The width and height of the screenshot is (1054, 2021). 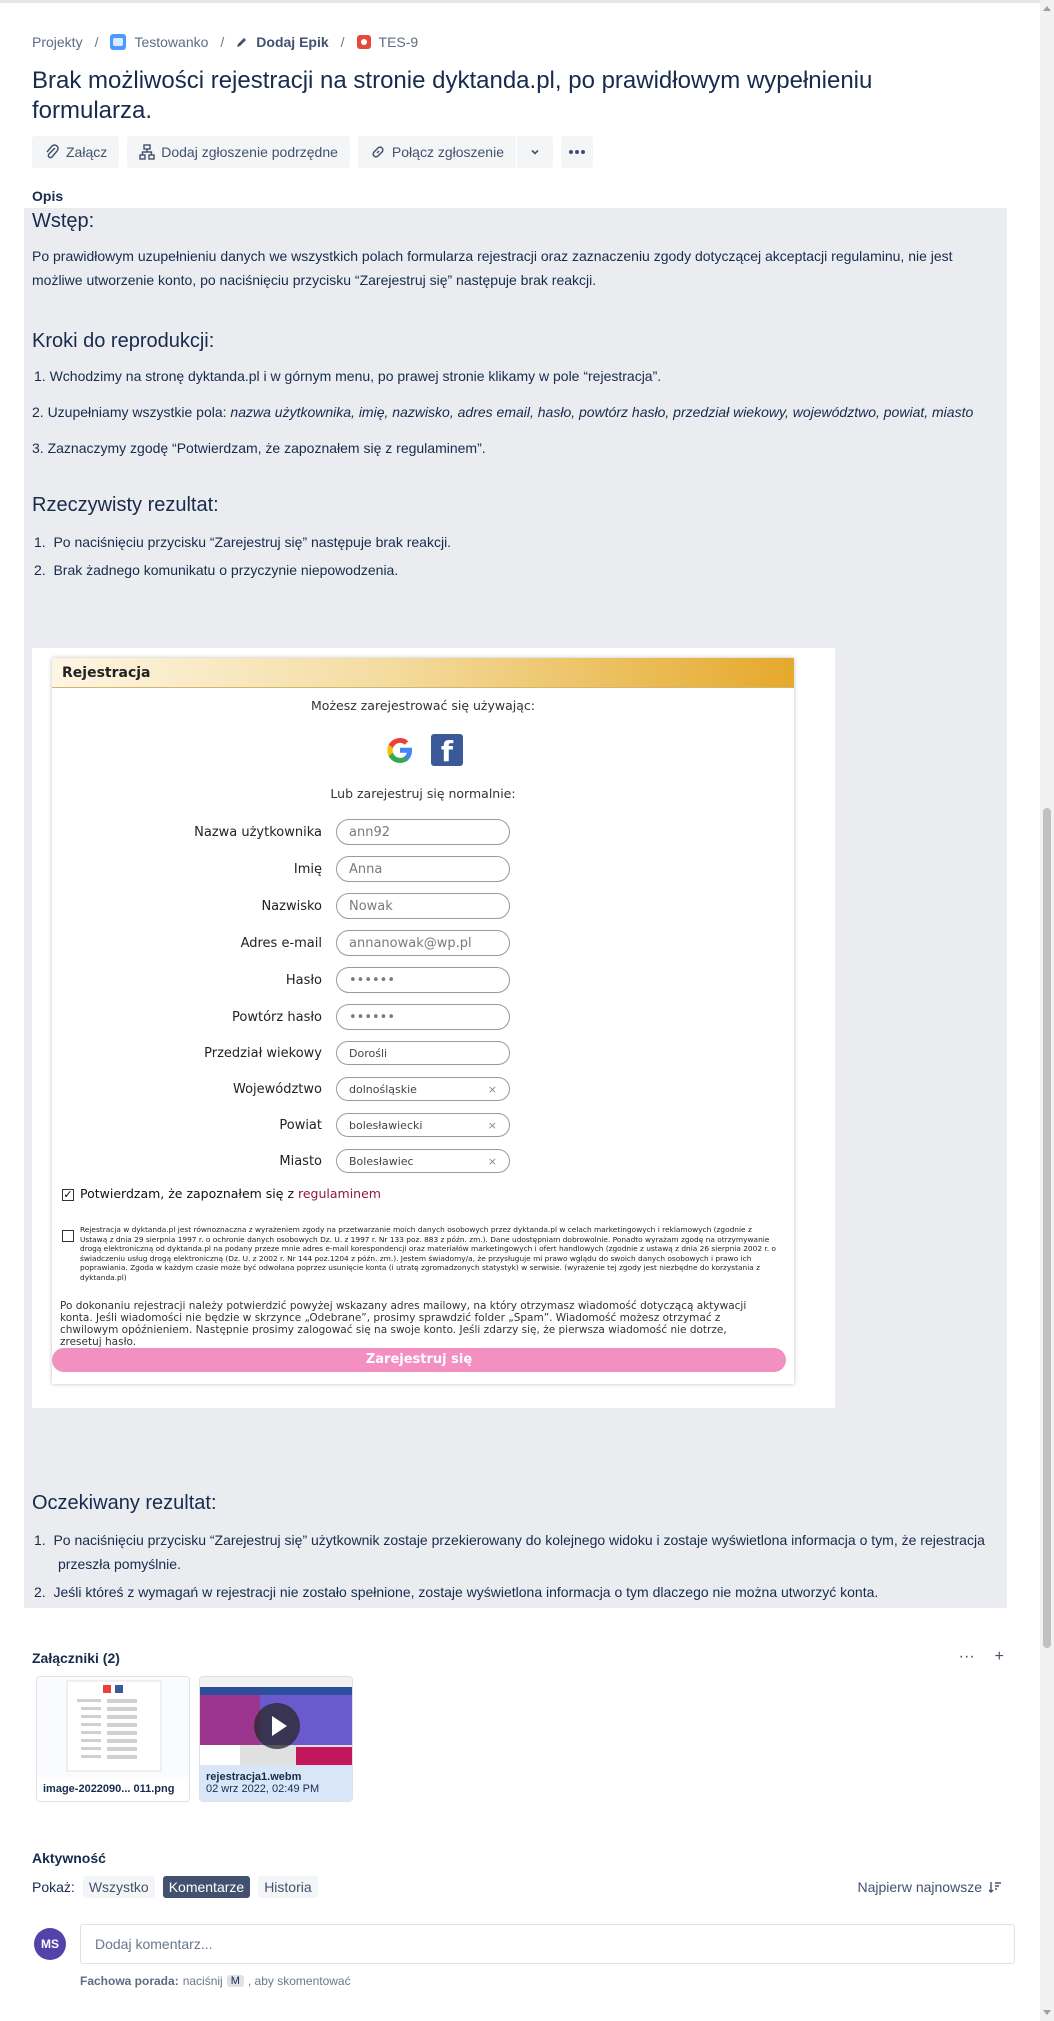 What do you see at coordinates (423, 793) in the screenshot?
I see `or-register-text: Lub zarejestruj się normalnie:` at bounding box center [423, 793].